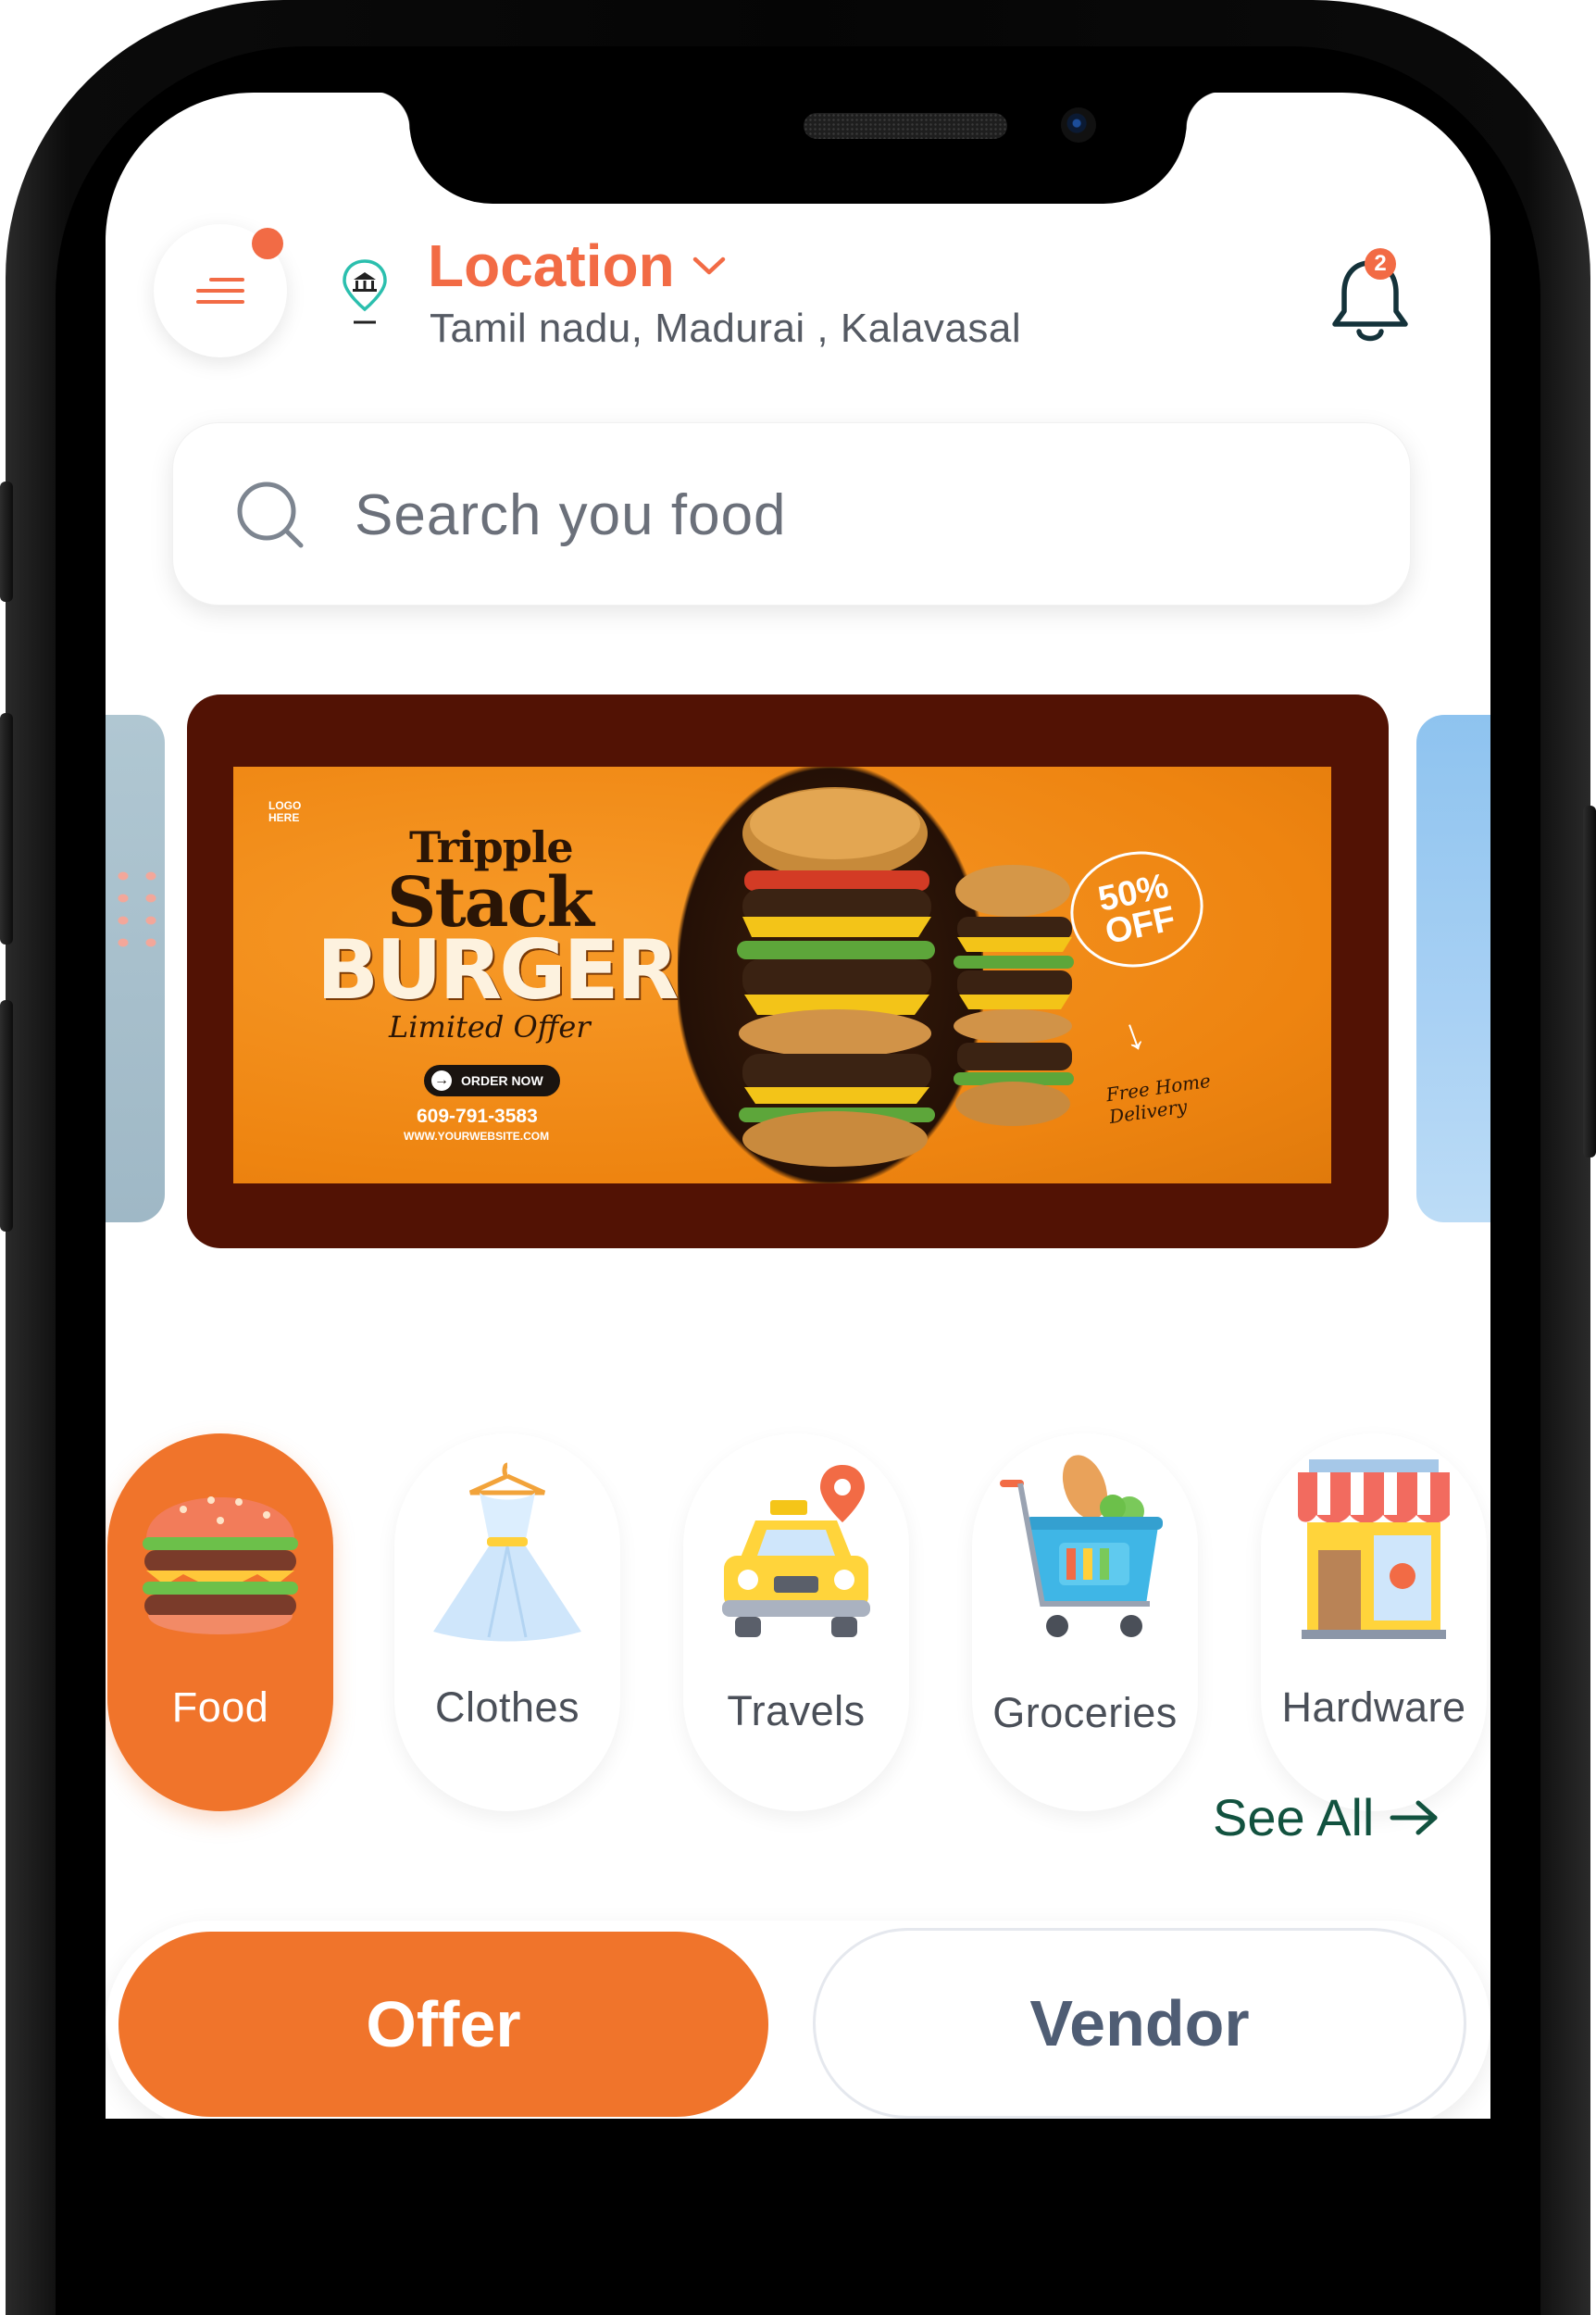 The height and width of the screenshot is (2315, 1596). What do you see at coordinates (441, 1080) in the screenshot?
I see `arrow-right-icon: →` at bounding box center [441, 1080].